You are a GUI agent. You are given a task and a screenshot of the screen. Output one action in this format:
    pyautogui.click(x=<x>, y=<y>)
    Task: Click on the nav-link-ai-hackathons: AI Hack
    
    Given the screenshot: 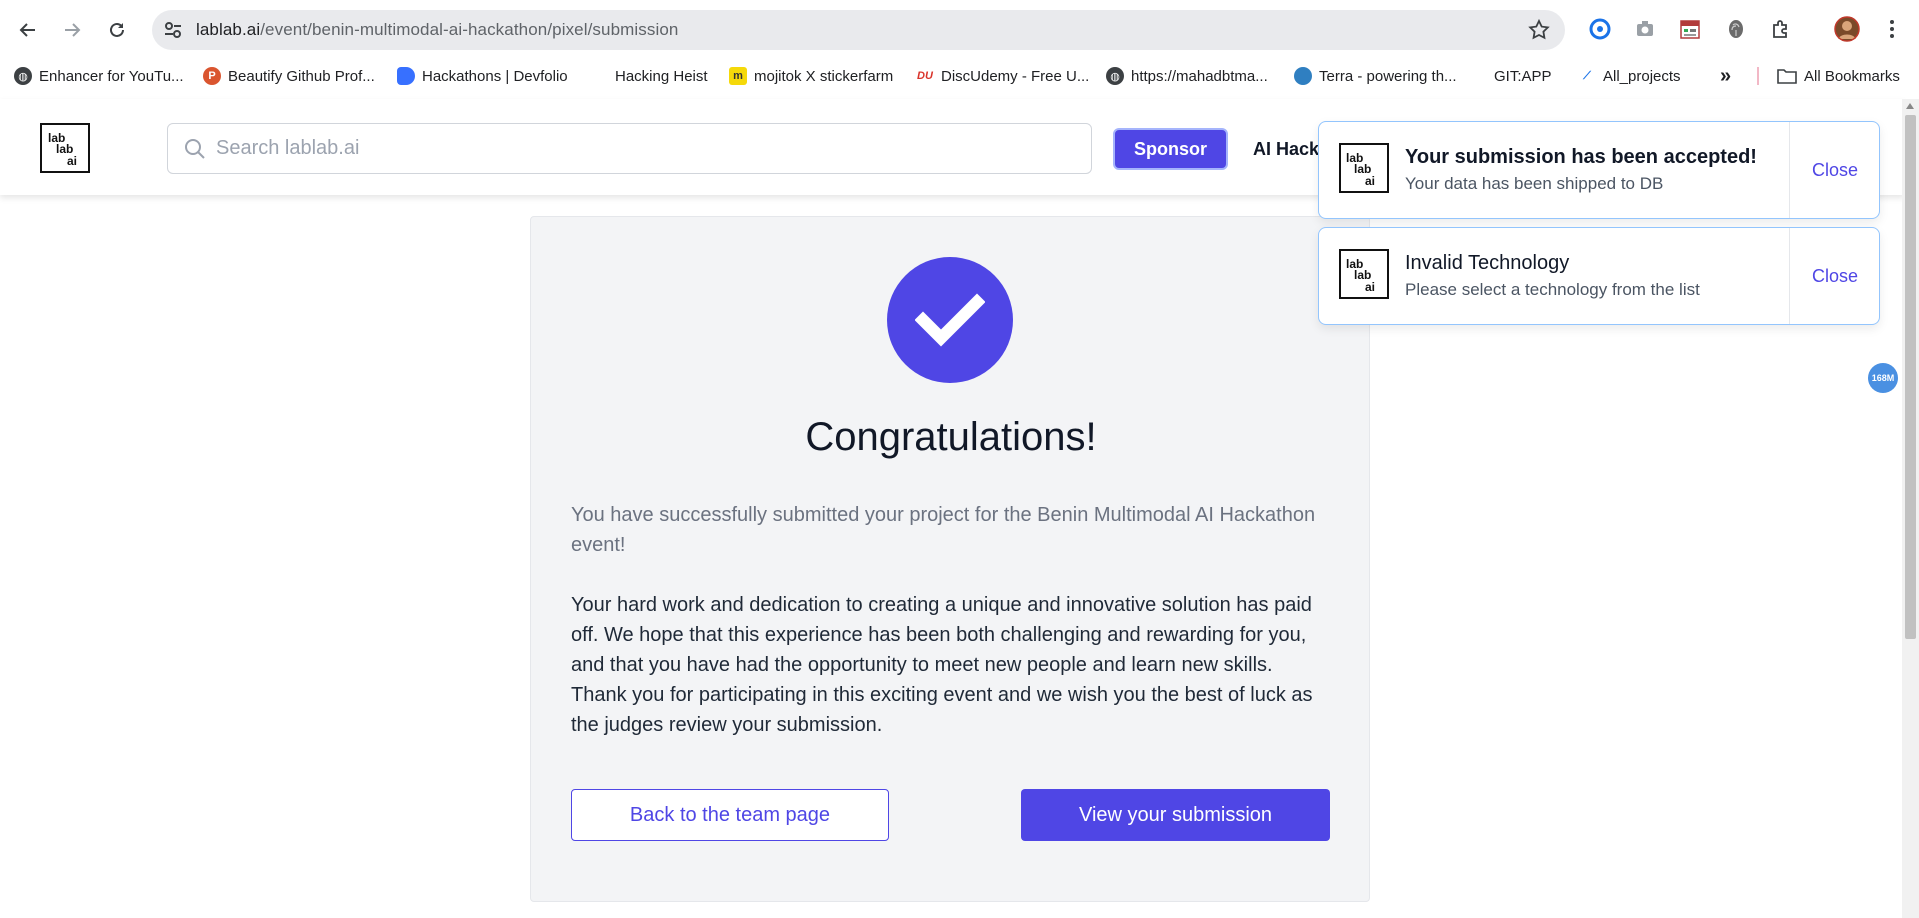 What is the action you would take?
    pyautogui.click(x=1286, y=149)
    